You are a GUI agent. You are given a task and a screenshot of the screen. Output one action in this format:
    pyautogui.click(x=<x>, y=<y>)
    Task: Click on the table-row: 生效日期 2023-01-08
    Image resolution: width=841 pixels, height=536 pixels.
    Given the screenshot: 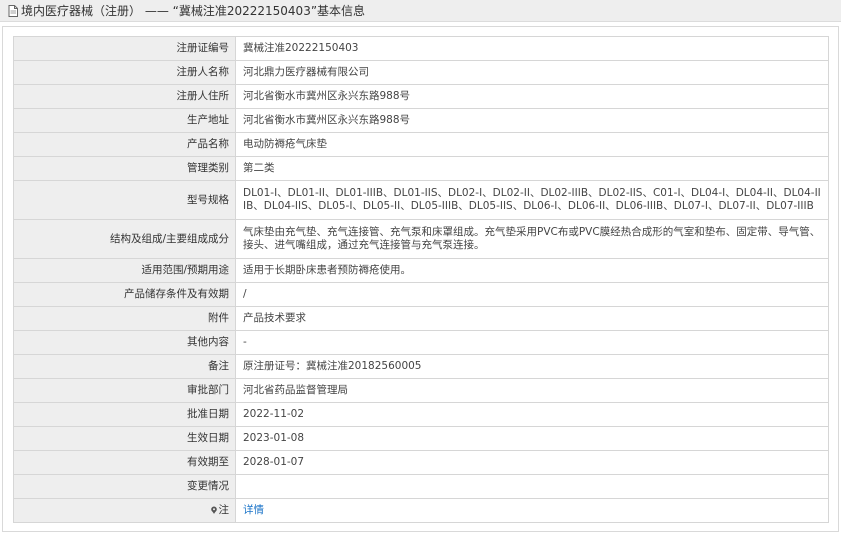 What is the action you would take?
    pyautogui.click(x=421, y=438)
    